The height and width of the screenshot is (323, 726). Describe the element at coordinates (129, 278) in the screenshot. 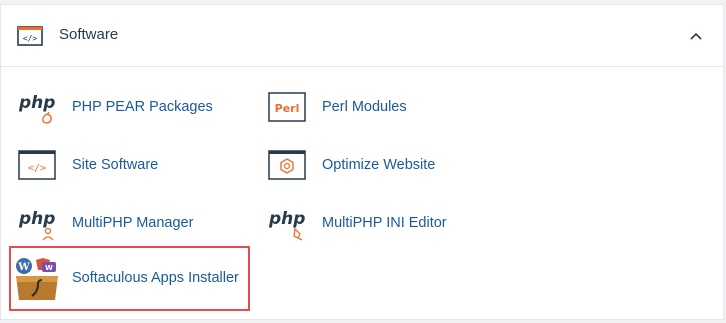

I see `highlight-box` at that location.